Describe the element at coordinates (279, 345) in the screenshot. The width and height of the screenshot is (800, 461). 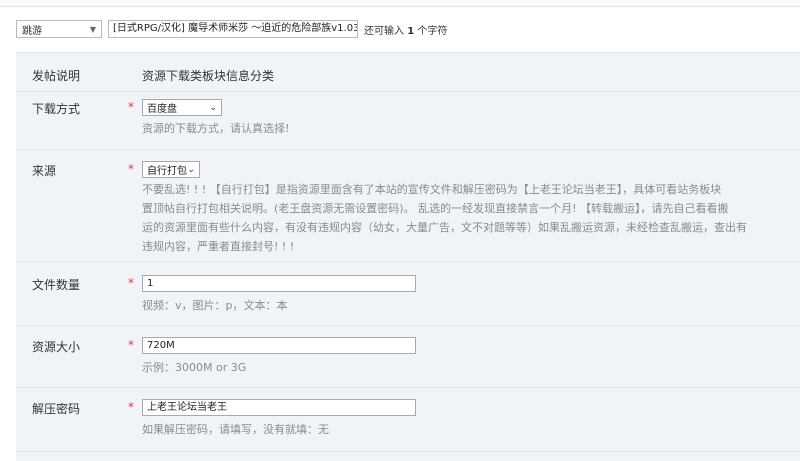
I see `resource-size-input: 720M` at that location.